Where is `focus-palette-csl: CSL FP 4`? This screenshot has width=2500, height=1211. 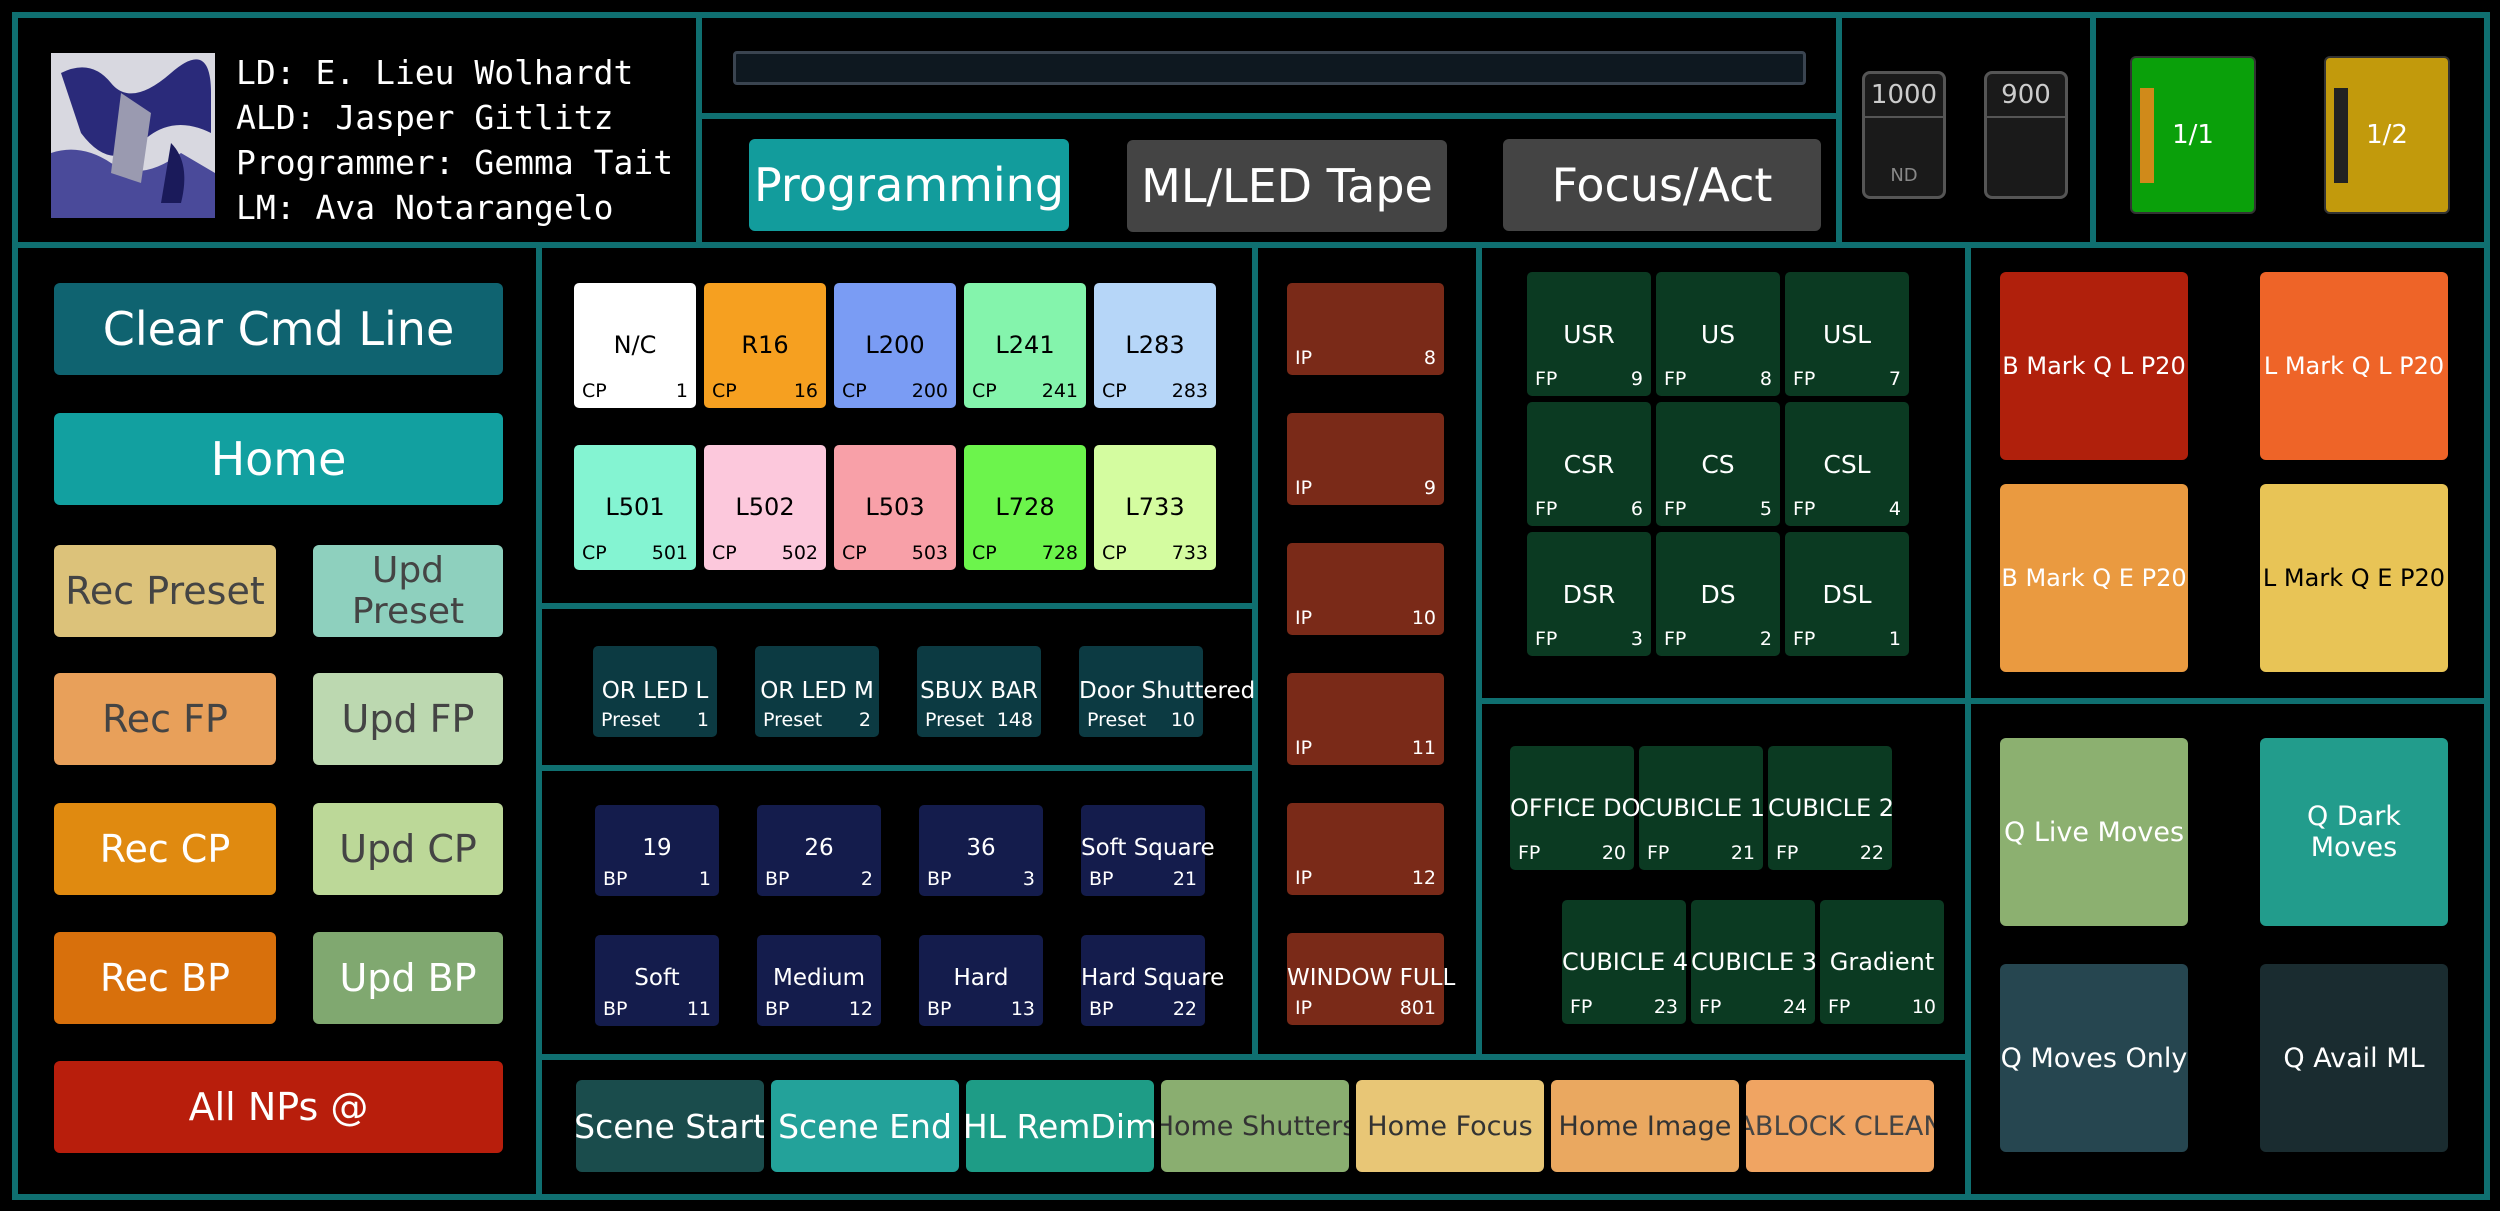
focus-palette-csl: CSL FP 4 is located at coordinates (1847, 464).